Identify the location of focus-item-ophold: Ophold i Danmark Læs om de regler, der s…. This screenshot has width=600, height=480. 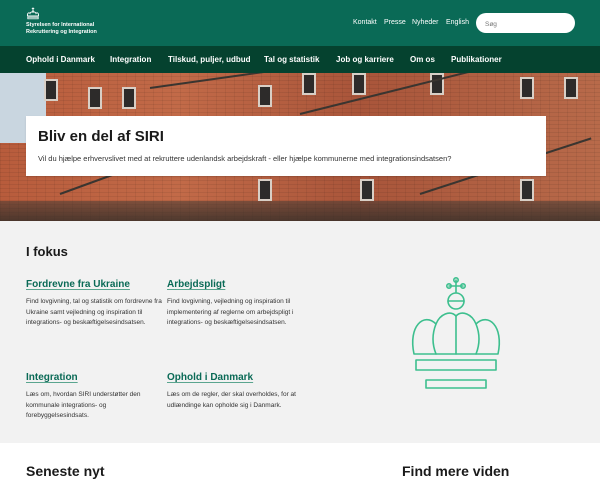
(237, 391).